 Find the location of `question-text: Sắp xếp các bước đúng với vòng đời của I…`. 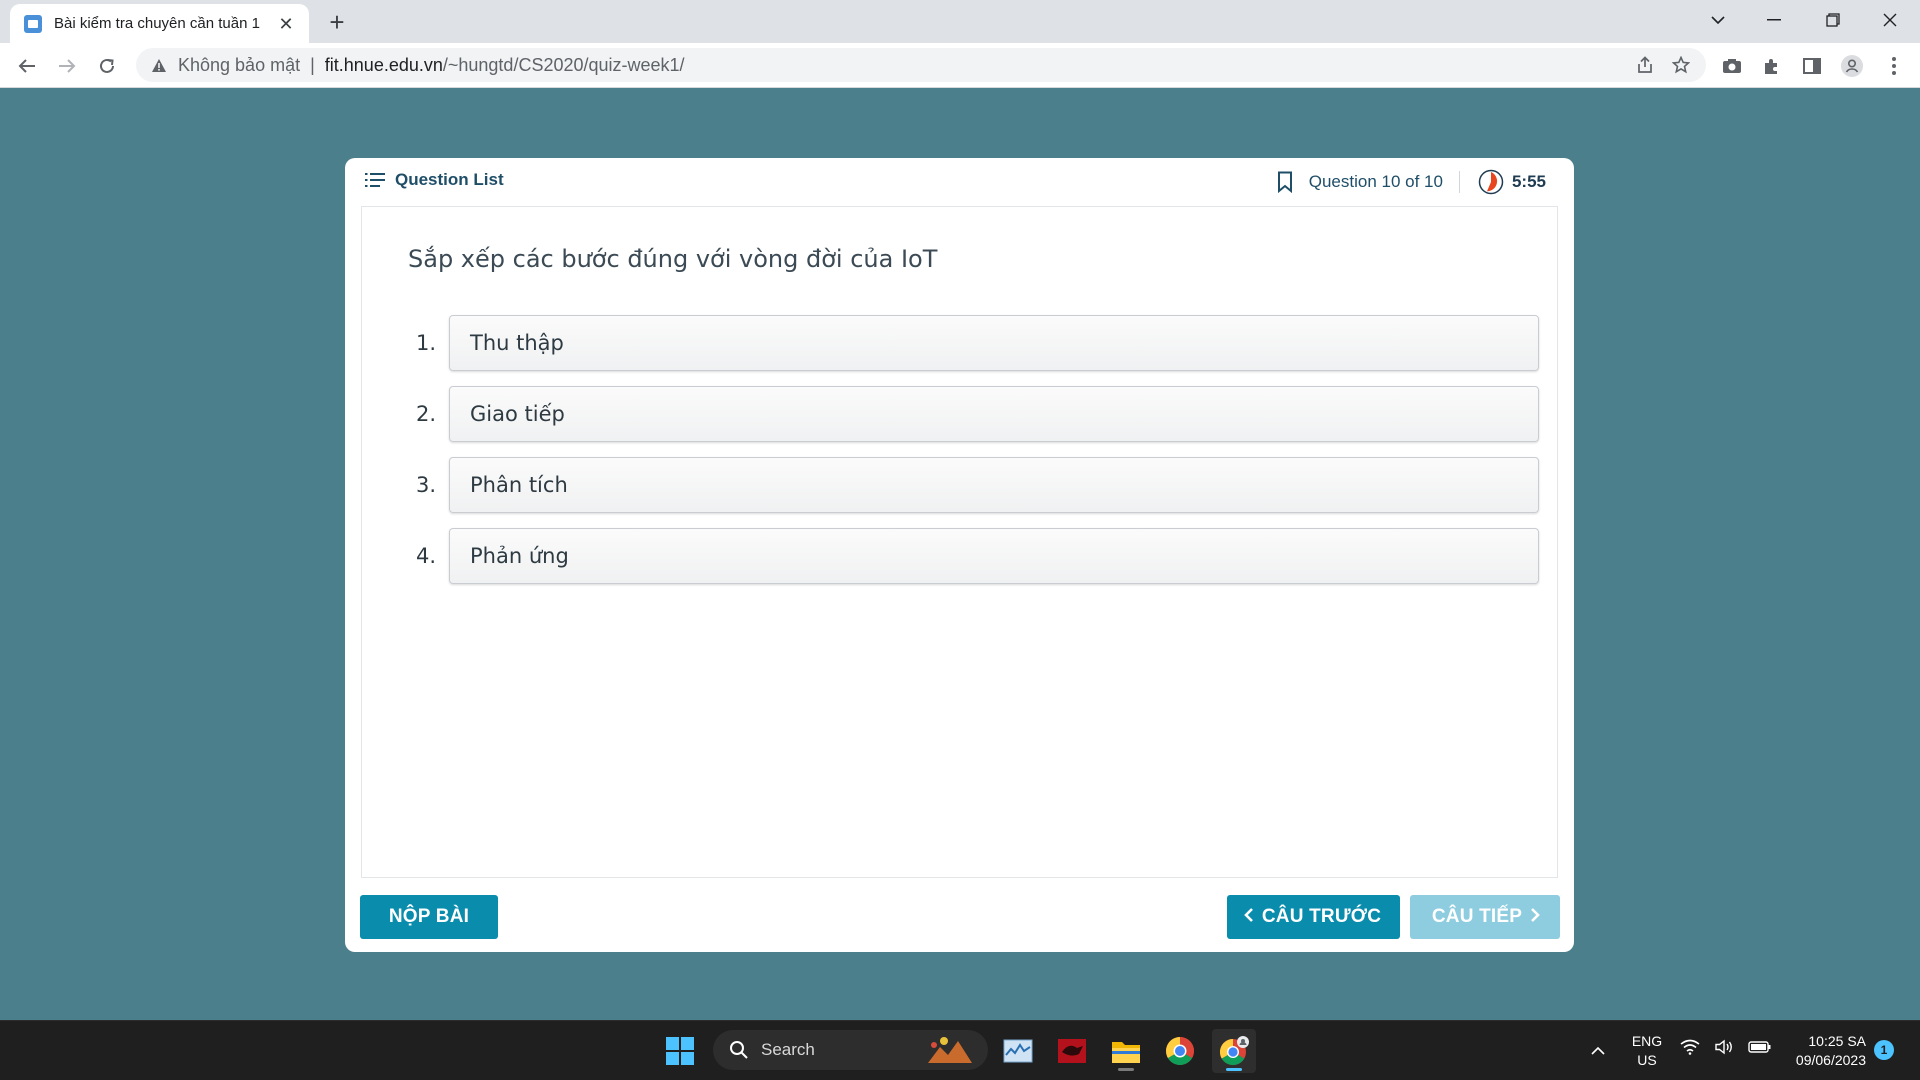

question-text: Sắp xếp các bước đúng với vòng đời của I… is located at coordinates (673, 259).